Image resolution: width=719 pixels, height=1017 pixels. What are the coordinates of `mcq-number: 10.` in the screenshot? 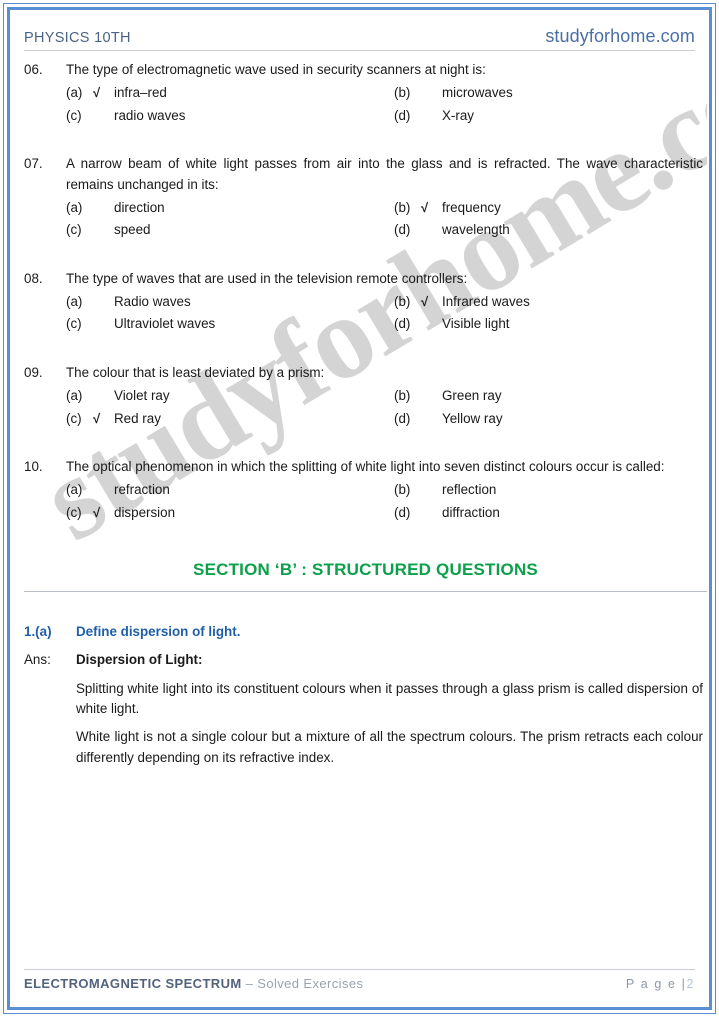 It's located at (33, 466).